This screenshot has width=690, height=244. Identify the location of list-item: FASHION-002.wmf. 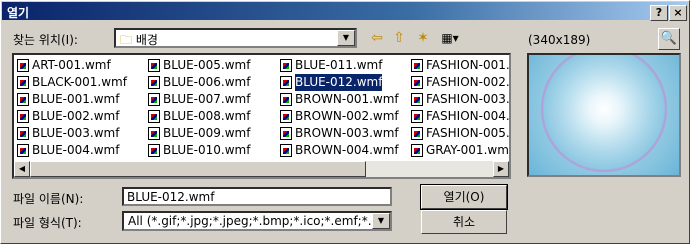
(460, 82).